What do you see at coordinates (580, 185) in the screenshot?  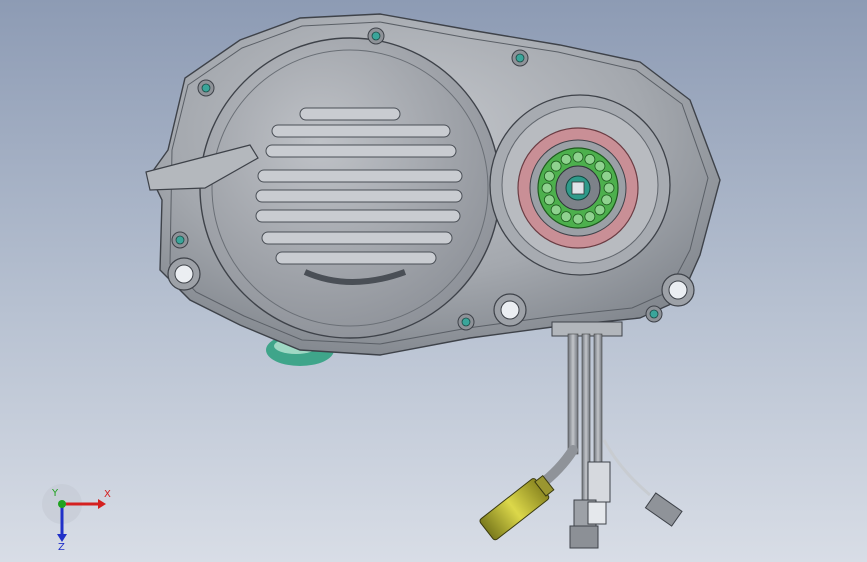 I see `crank-boss` at bounding box center [580, 185].